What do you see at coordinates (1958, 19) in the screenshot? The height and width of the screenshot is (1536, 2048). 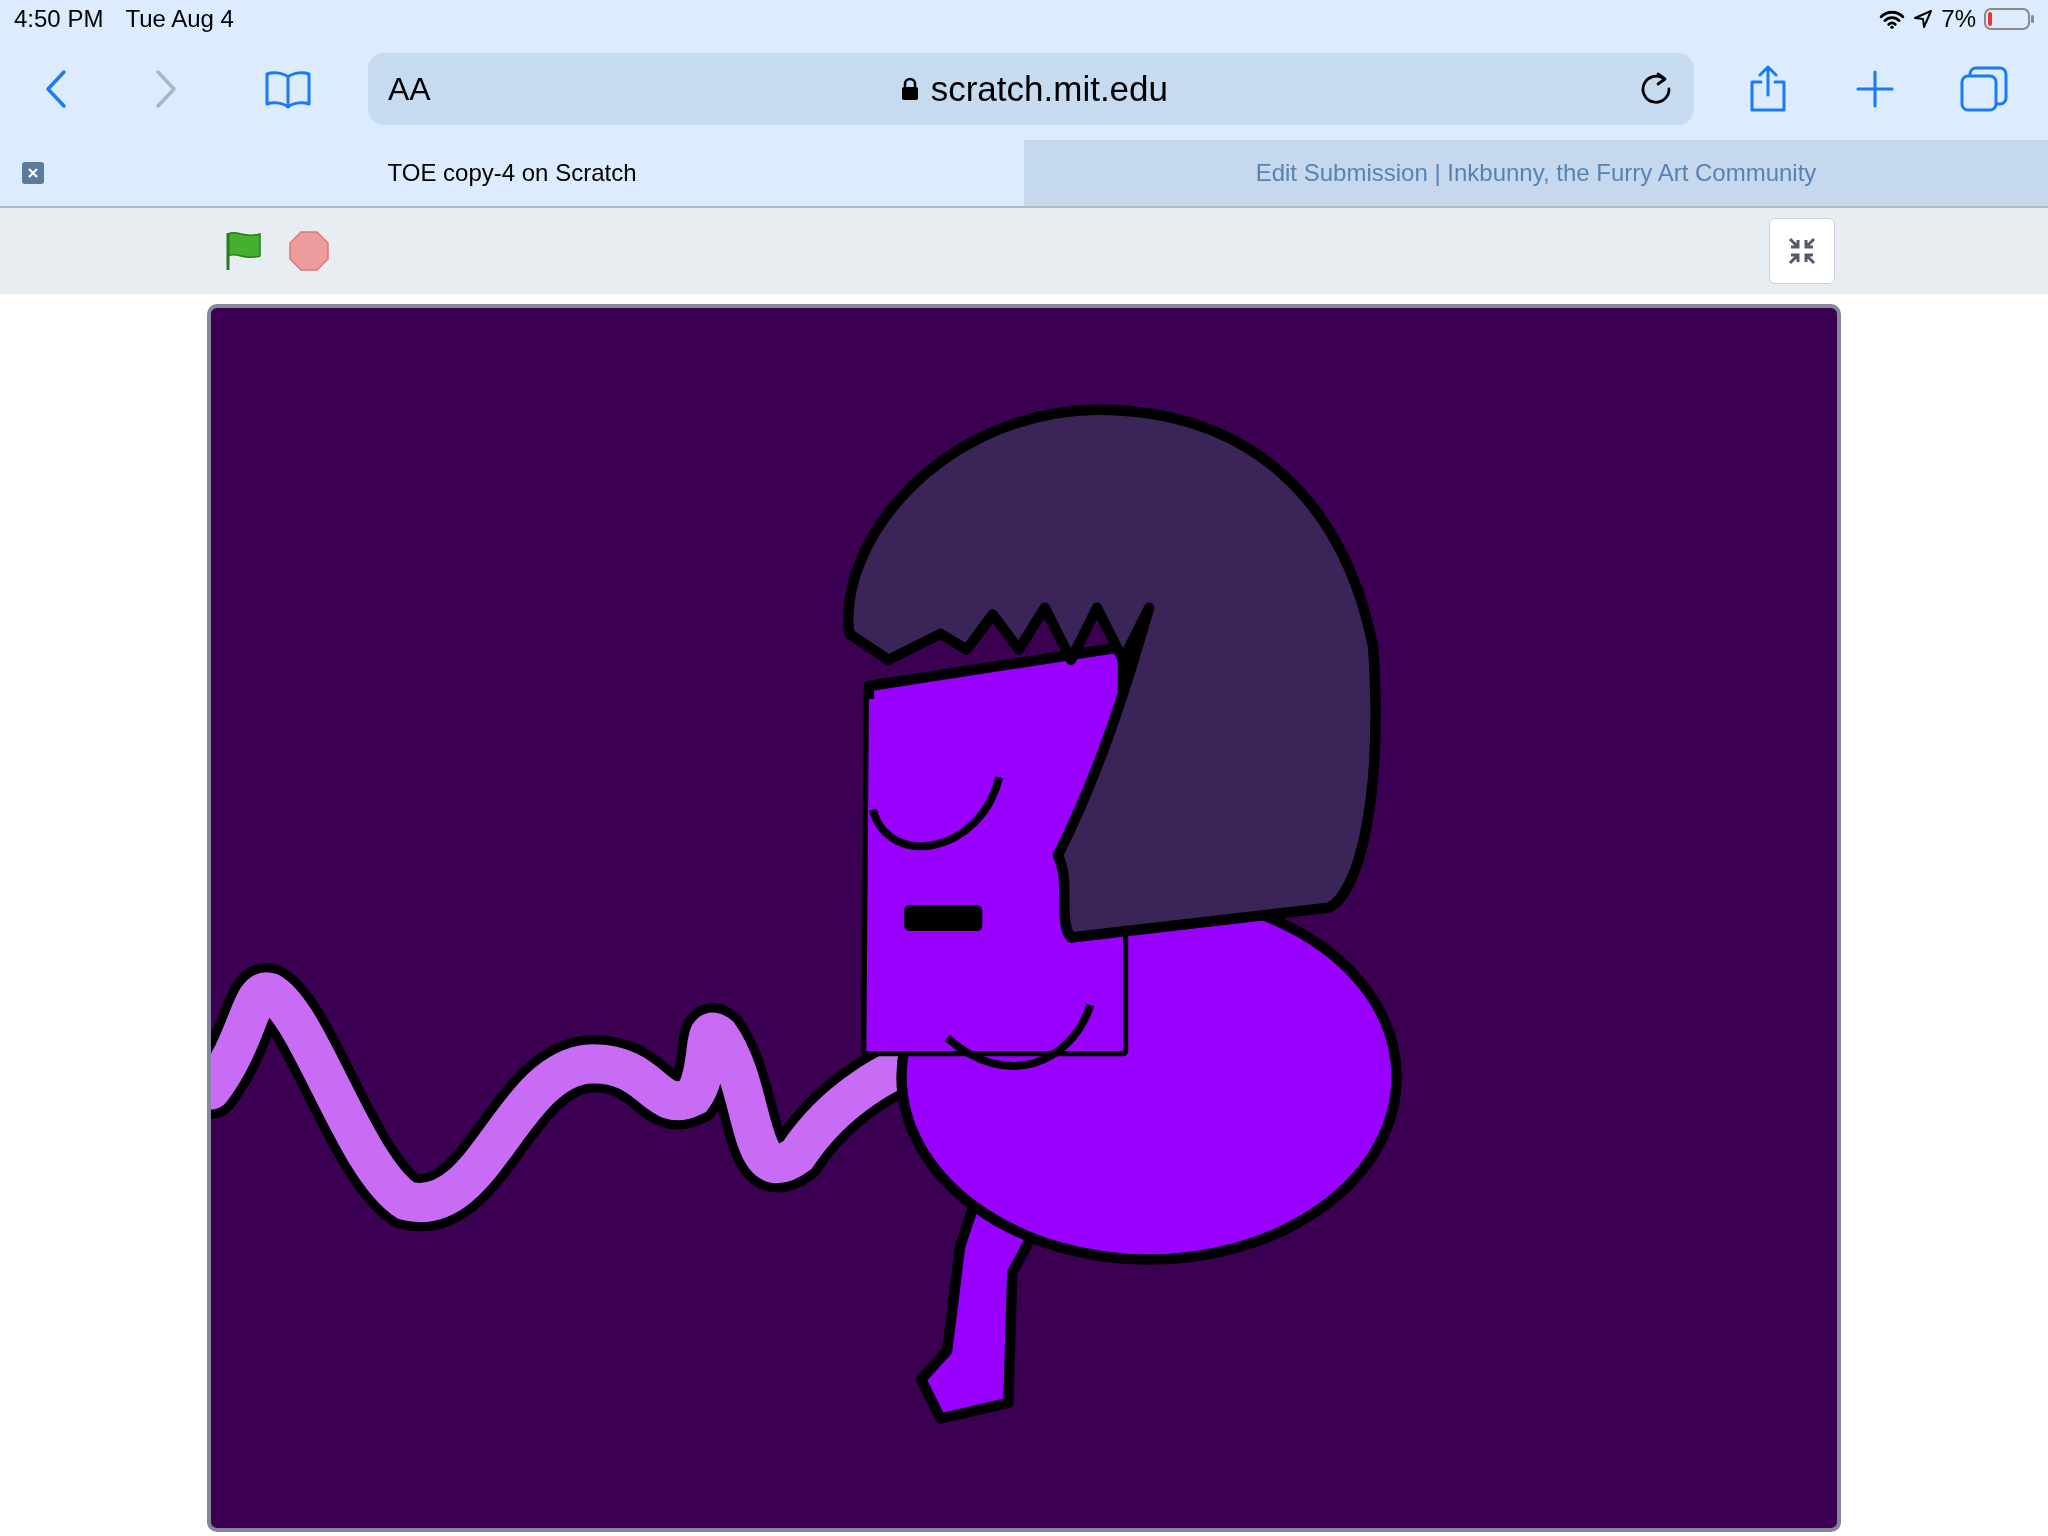 I see `battery-percentage: 7%` at bounding box center [1958, 19].